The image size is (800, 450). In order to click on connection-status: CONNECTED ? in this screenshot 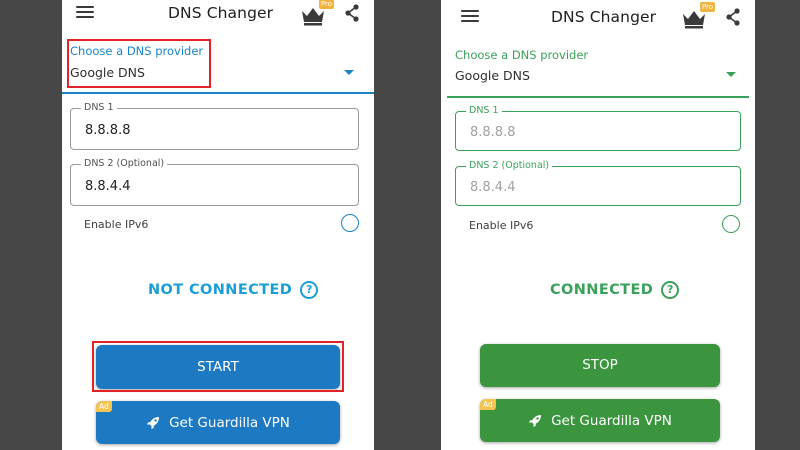, I will do `click(615, 290)`.